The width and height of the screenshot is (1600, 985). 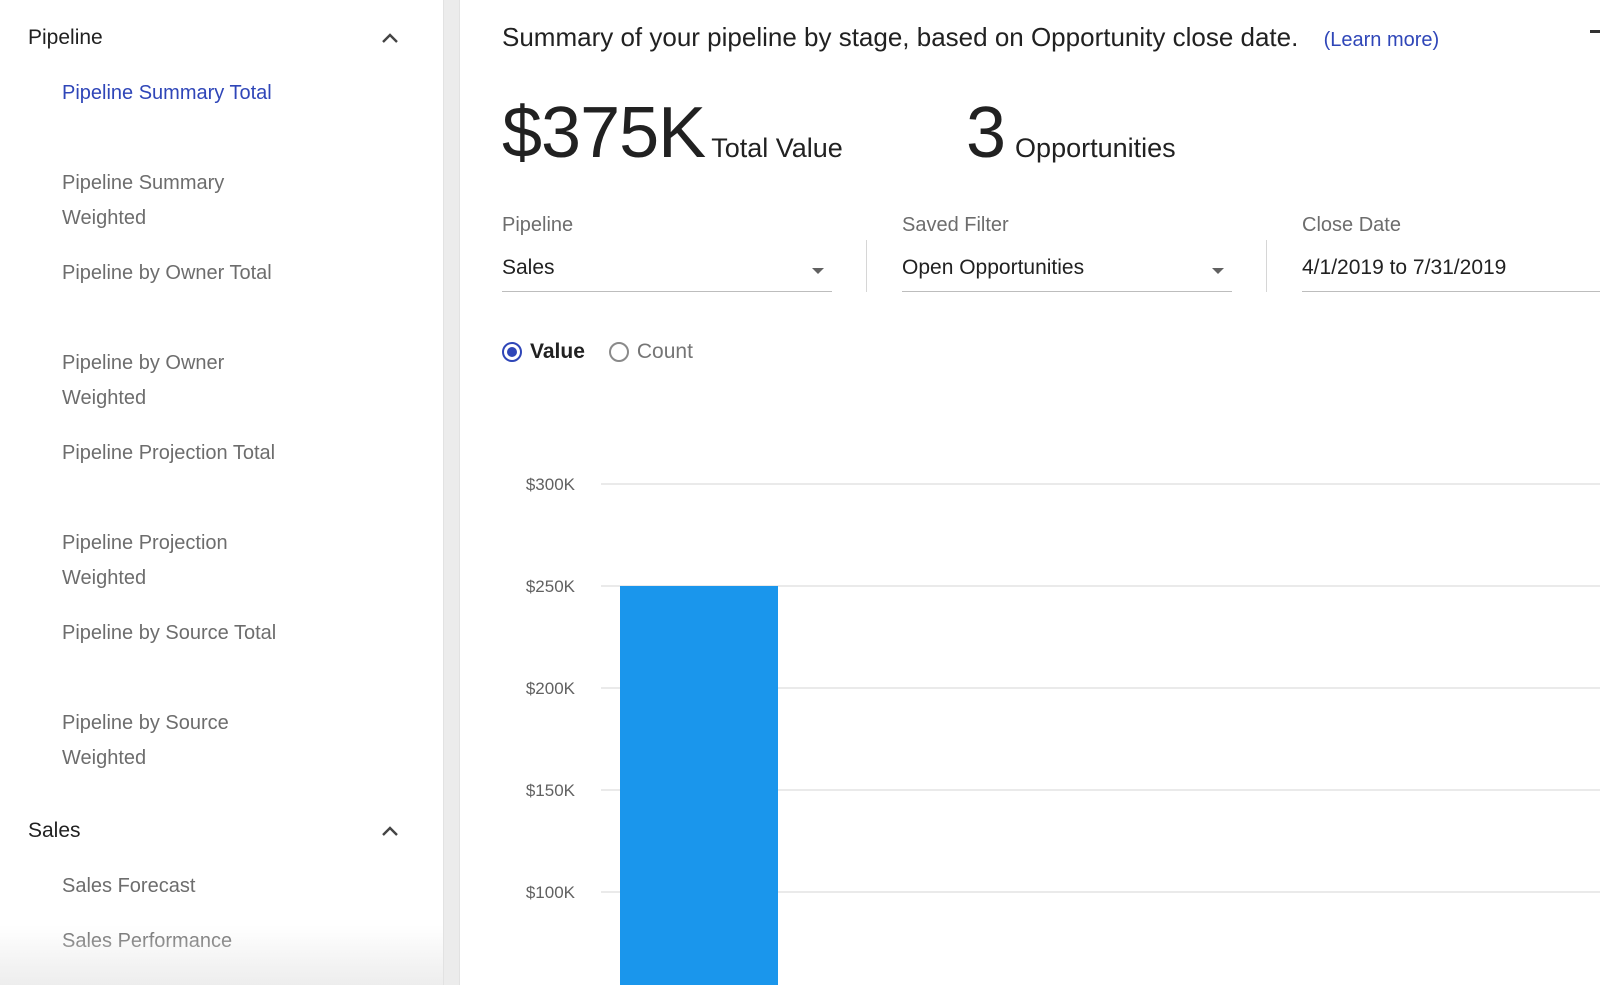 What do you see at coordinates (777, 148) in the screenshot?
I see `kpi-label: Total Value` at bounding box center [777, 148].